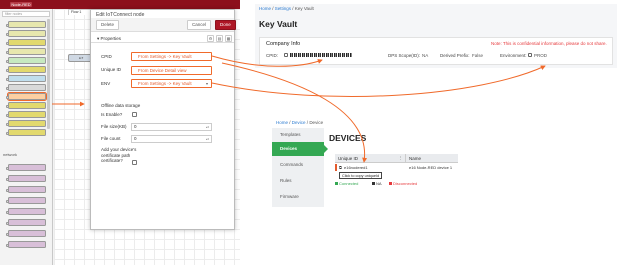  Describe the element at coordinates (26, 14) in the screenshot. I see `palette-filter-input: filter nodes` at that location.